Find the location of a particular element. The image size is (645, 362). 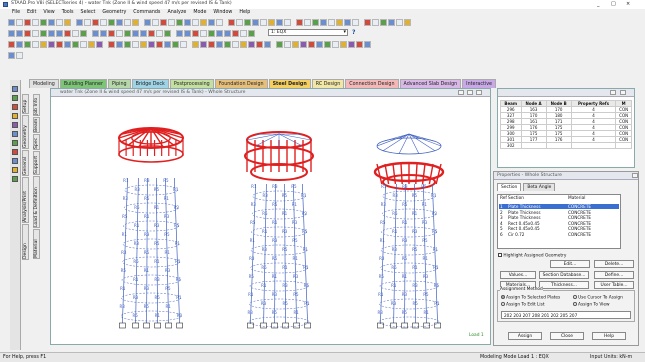

help-button: Help is located at coordinates (609, 336).